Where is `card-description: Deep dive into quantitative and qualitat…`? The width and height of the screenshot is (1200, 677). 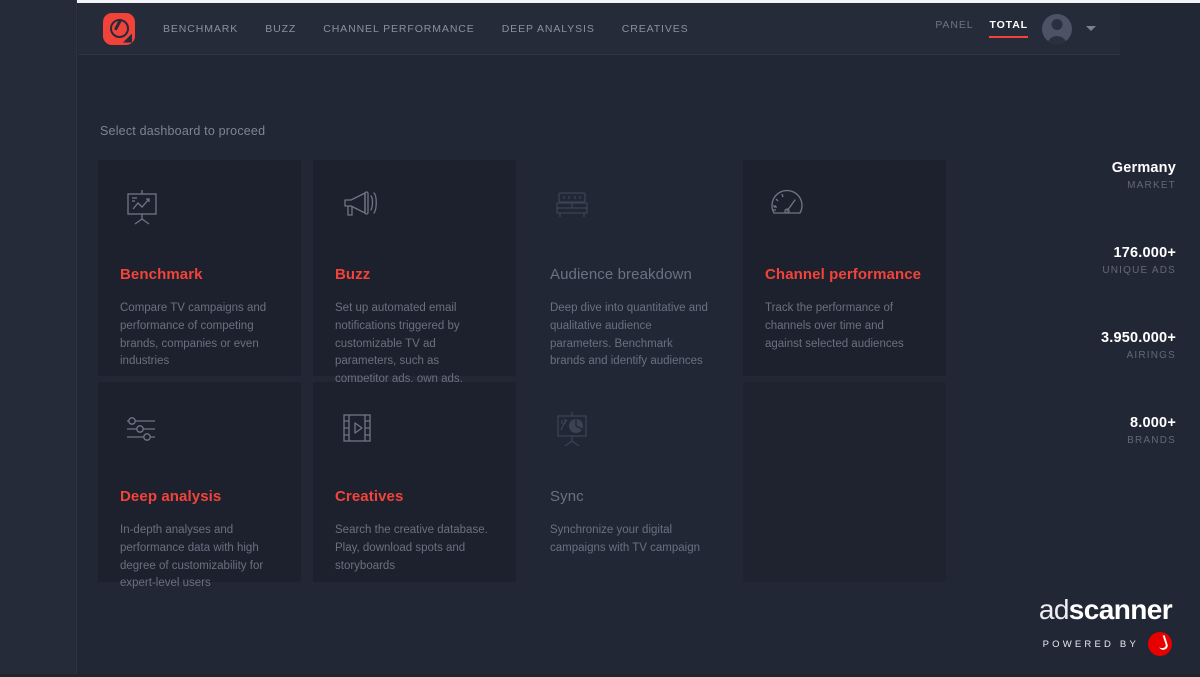
card-description: Deep dive into quantitative and qualitat… is located at coordinates (629, 335).